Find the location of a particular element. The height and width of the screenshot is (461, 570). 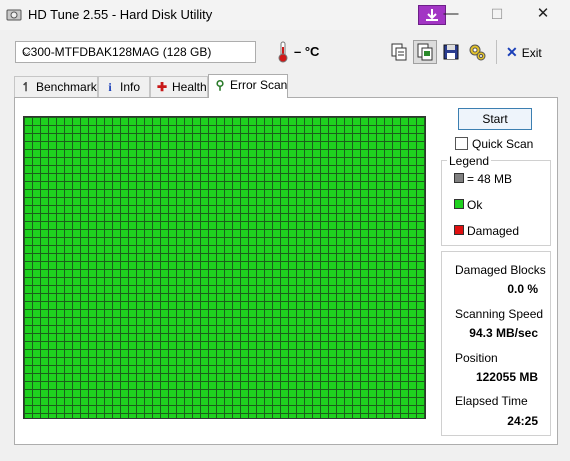

toolbar-separator is located at coordinates (496, 52).